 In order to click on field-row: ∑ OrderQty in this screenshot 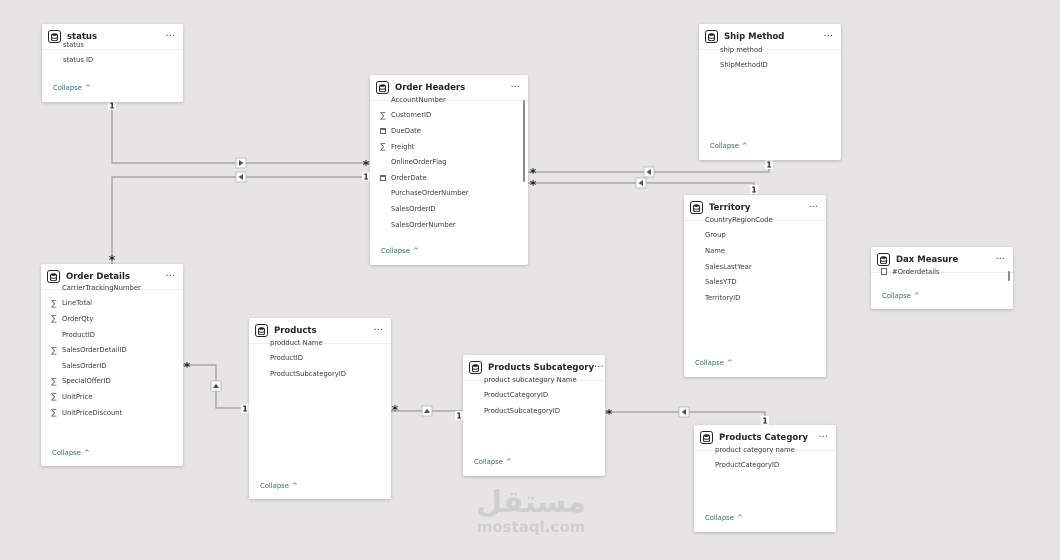, I will do `click(91, 319)`.